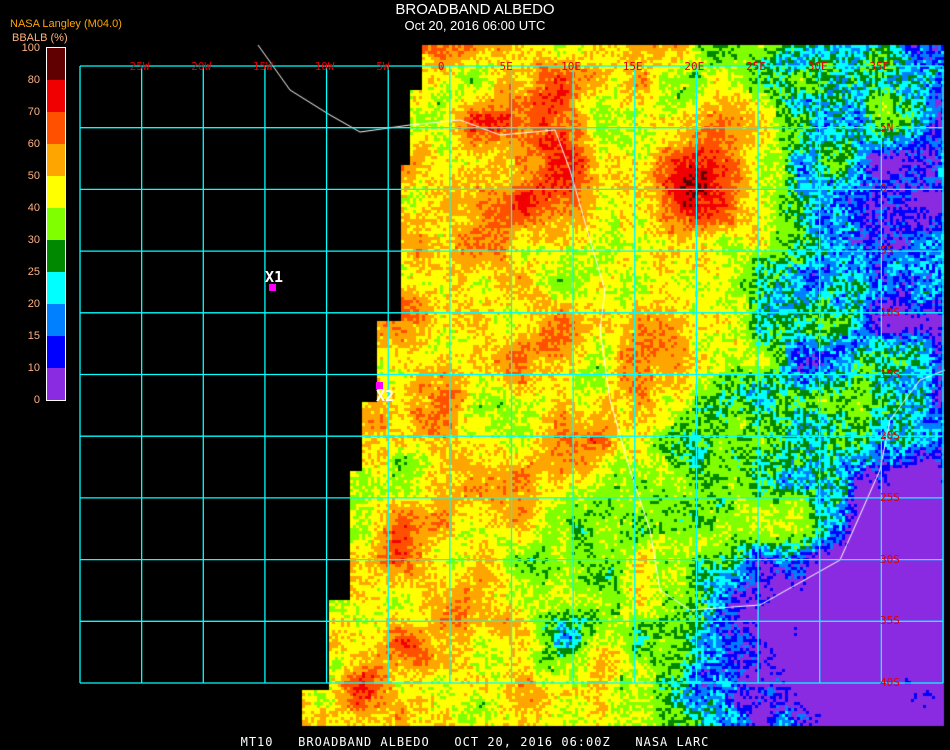  What do you see at coordinates (883, 189) in the screenshot?
I see `latitude-label: 0` at bounding box center [883, 189].